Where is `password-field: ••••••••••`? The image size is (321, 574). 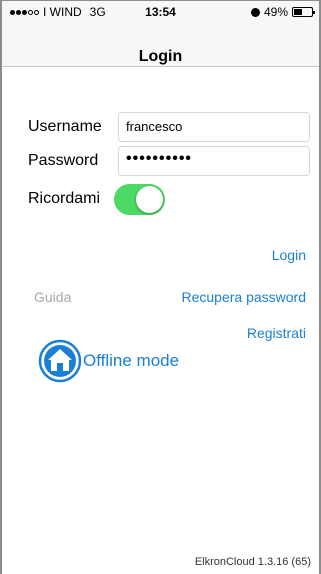
password-field: •••••••••• is located at coordinates (214, 161).